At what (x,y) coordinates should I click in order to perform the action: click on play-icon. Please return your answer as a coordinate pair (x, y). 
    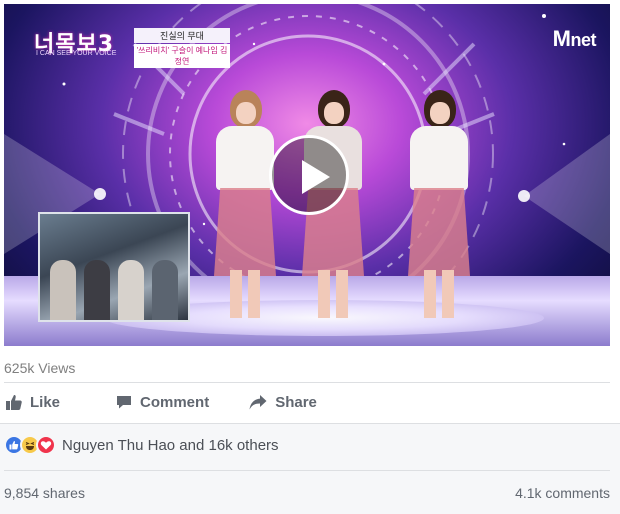
    Looking at the image, I should click on (316, 177).